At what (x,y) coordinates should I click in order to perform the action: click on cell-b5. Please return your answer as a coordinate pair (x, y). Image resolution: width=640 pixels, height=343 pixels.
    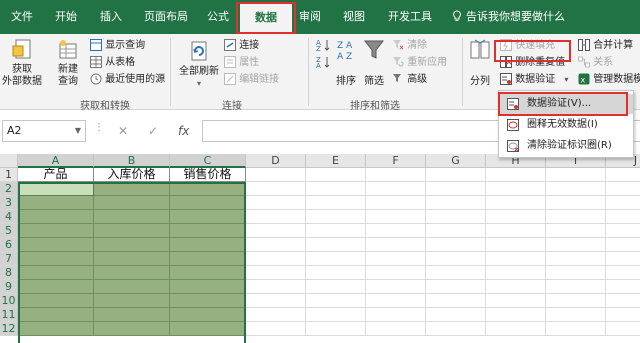
    Looking at the image, I should click on (132, 231).